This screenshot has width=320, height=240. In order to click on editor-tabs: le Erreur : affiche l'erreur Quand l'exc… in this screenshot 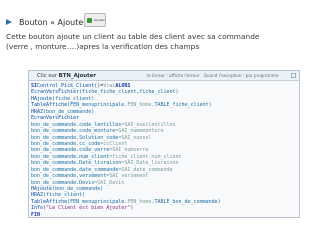, I will do `click(214, 75)`.